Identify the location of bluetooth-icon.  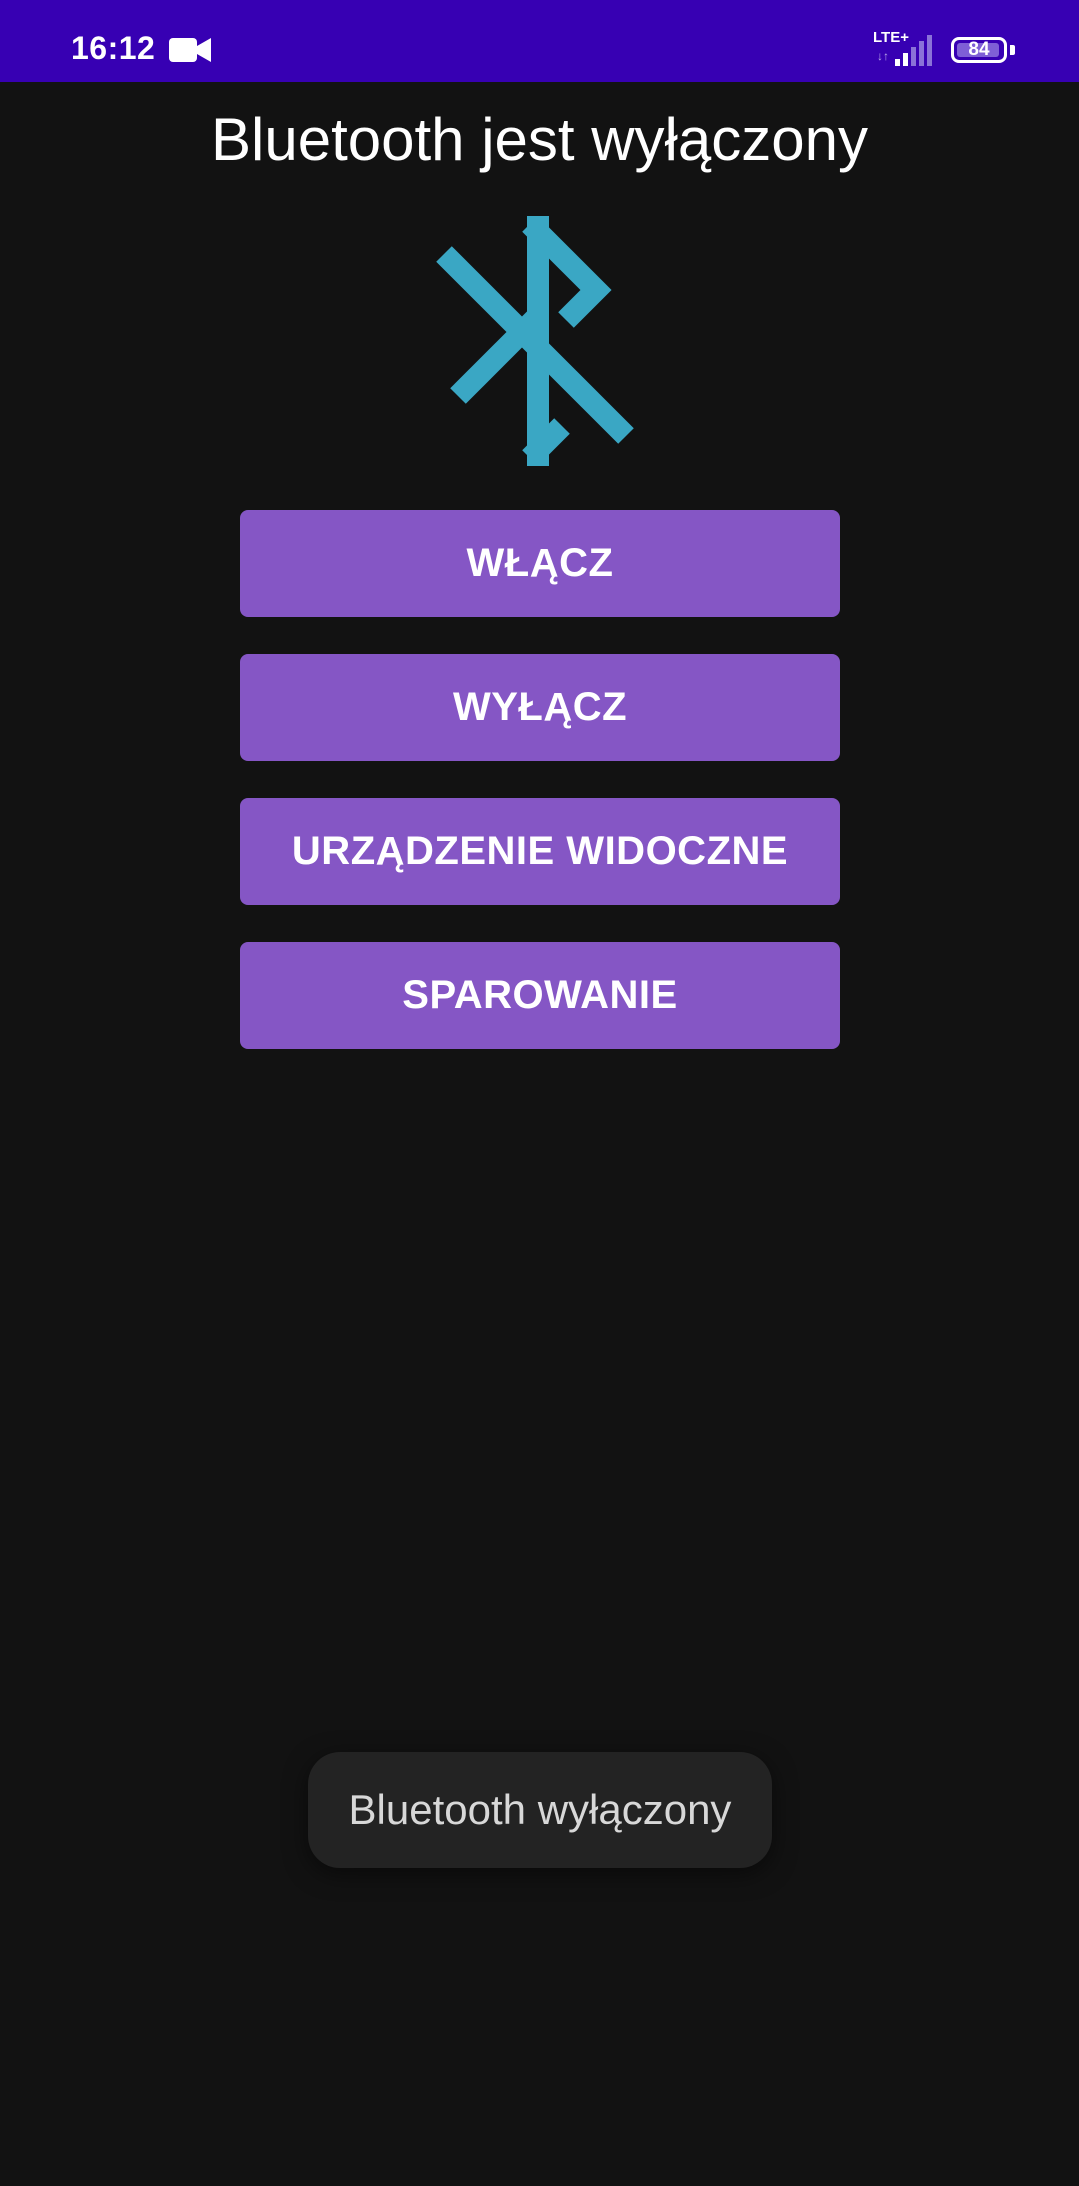
(535, 341).